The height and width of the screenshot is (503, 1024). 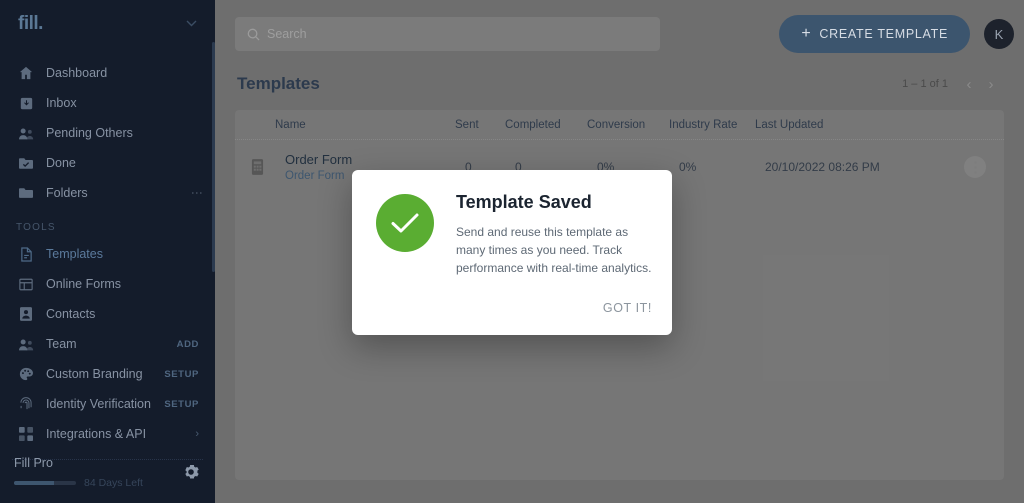 What do you see at coordinates (883, 34) in the screenshot?
I see `create-template-label: CREATE TEMPLATE` at bounding box center [883, 34].